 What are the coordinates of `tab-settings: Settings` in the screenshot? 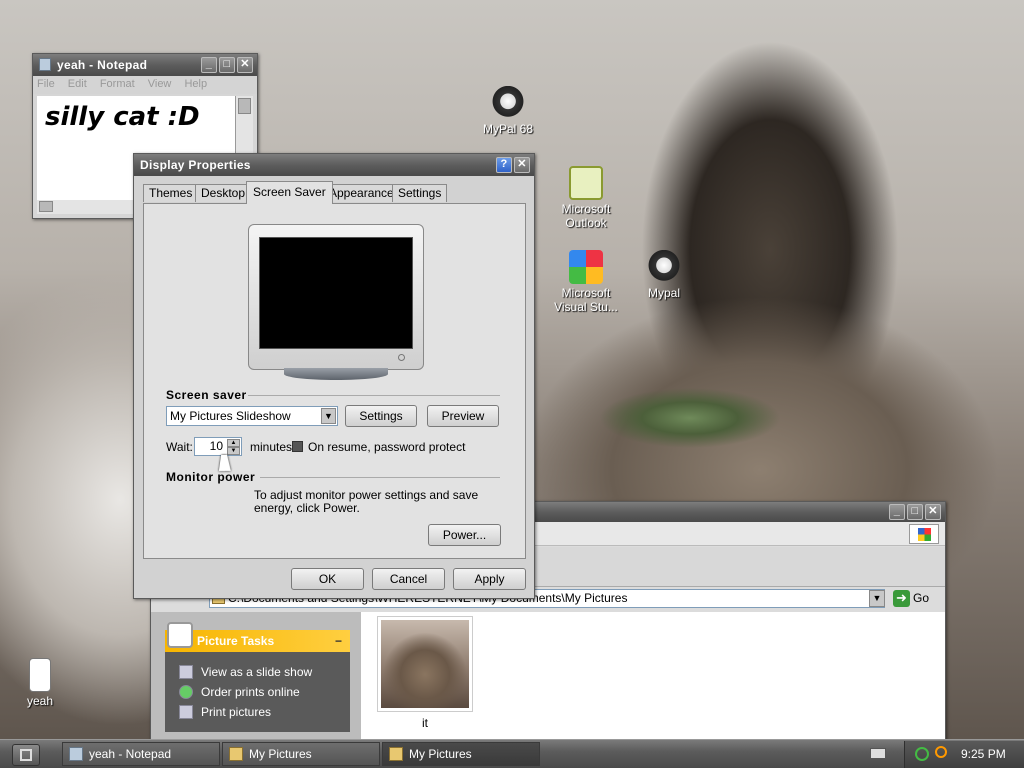 It's located at (420, 193).